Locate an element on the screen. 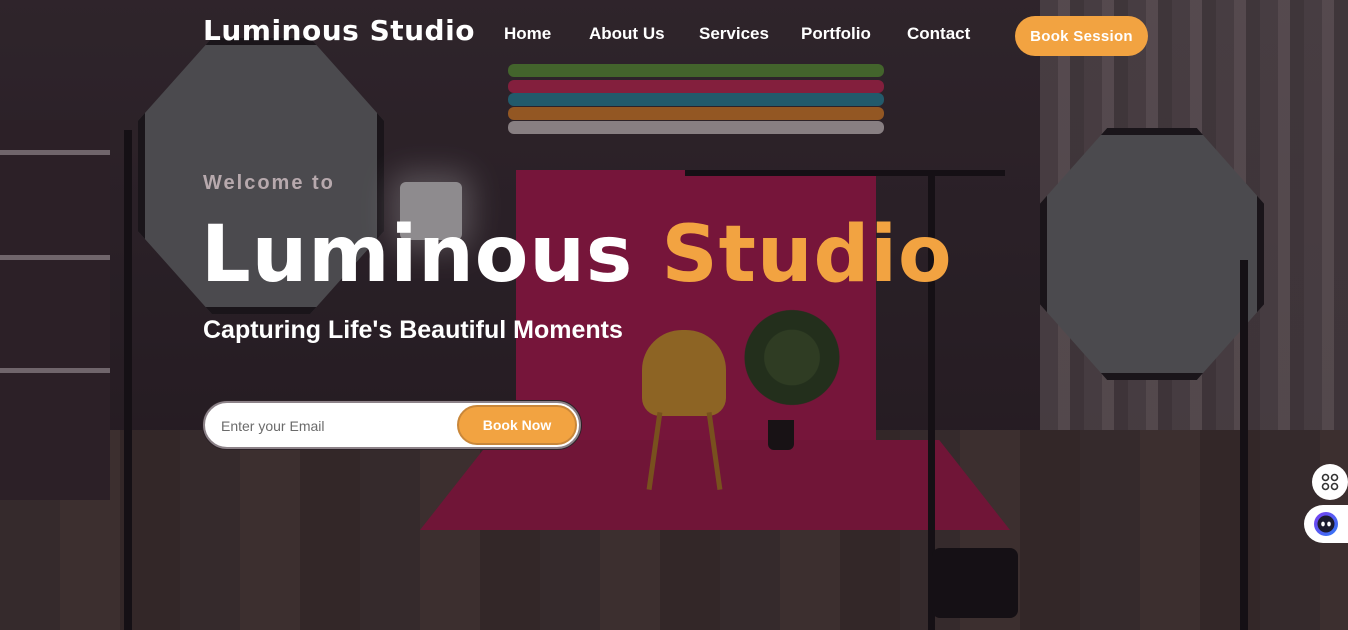 The height and width of the screenshot is (630, 1348). apps-grid-icon is located at coordinates (1330, 482).